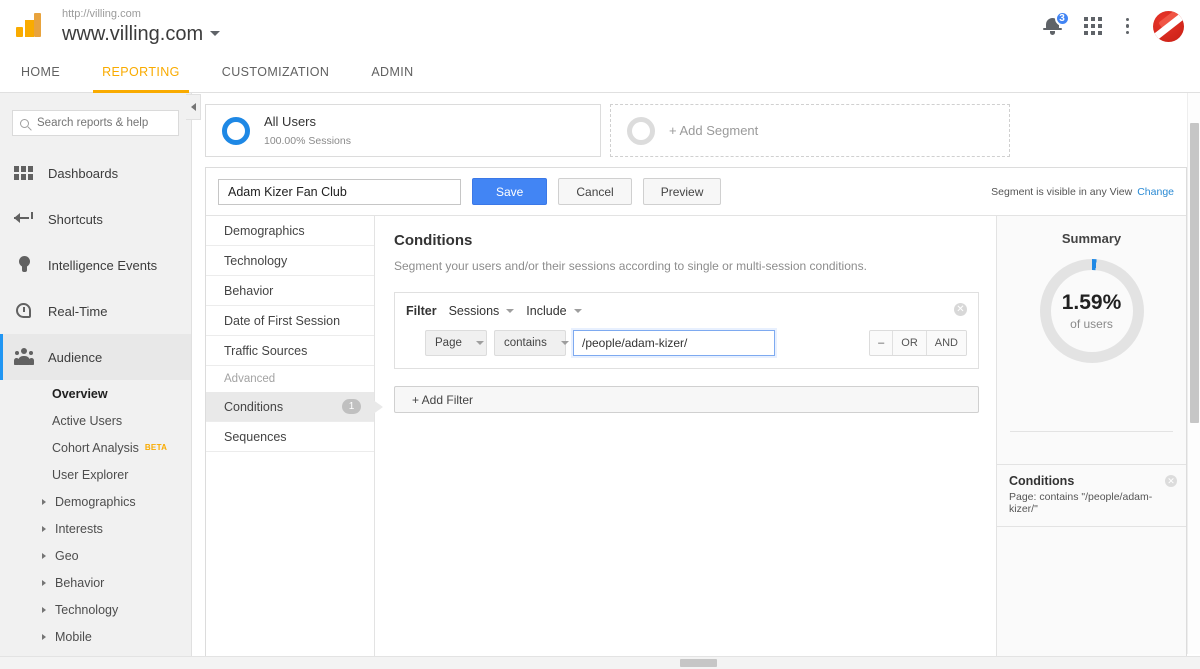 The image size is (1200, 669). Describe the element at coordinates (75, 357) in the screenshot. I see `sidebar-label-audience: Audience` at that location.